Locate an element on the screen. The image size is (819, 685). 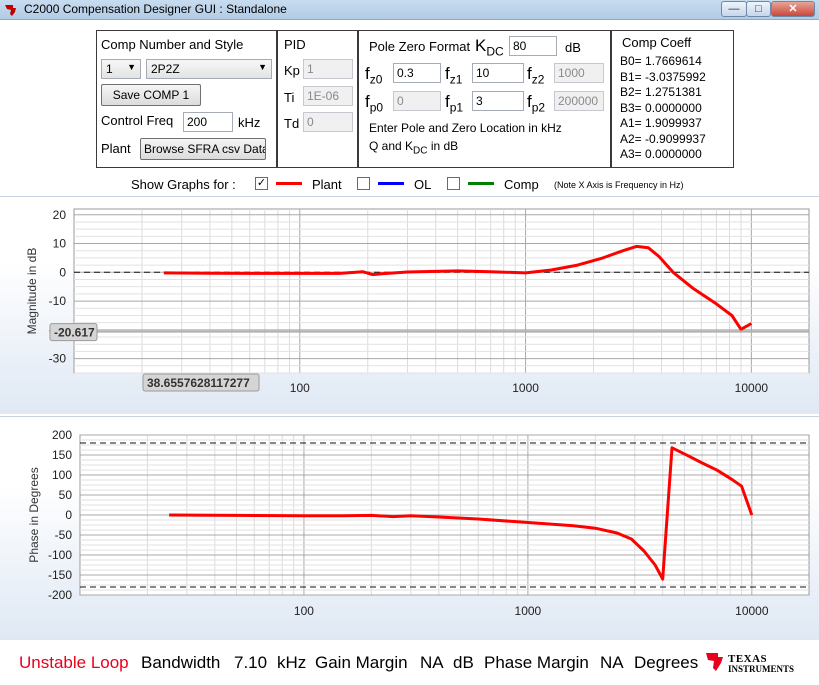
fp2-input: 200000 is located at coordinates (579, 101).